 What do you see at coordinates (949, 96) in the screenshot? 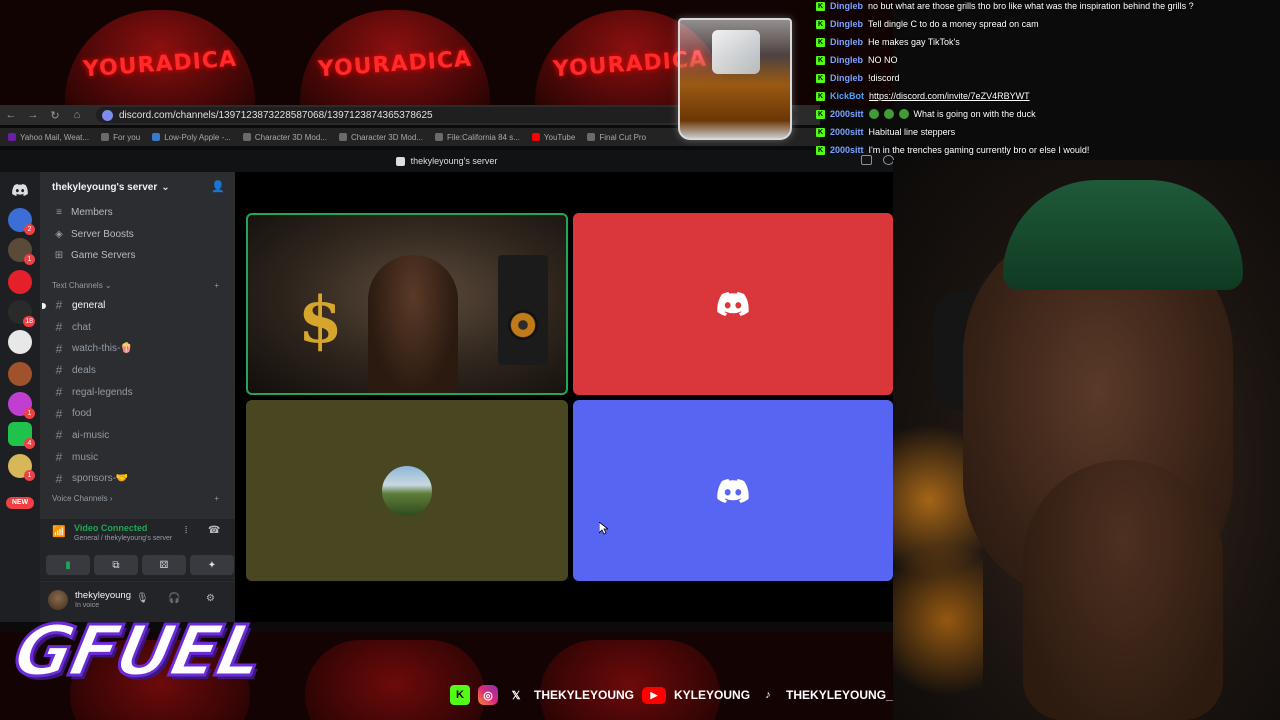
I see `chat-link: https://discord.com/invite/7eZV4RBYWT` at bounding box center [949, 96].